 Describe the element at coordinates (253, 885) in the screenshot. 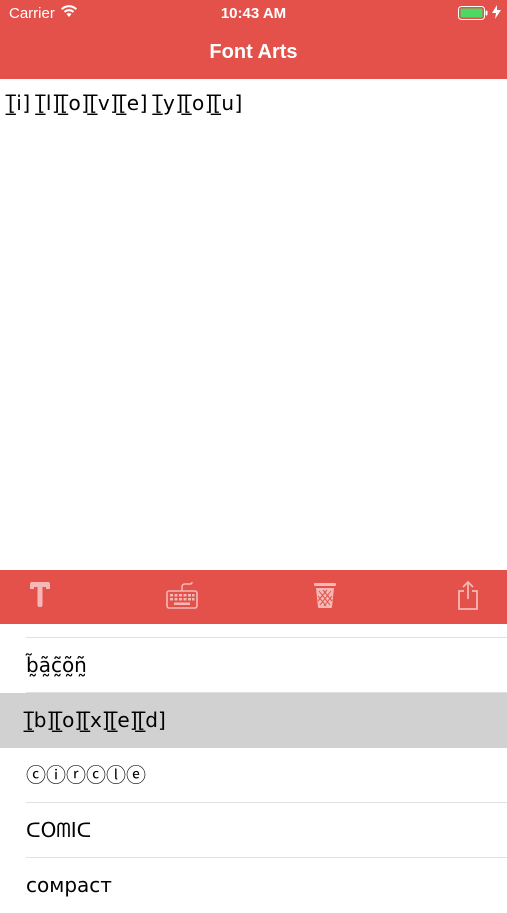

I see `font-style-item: сомраст` at that location.